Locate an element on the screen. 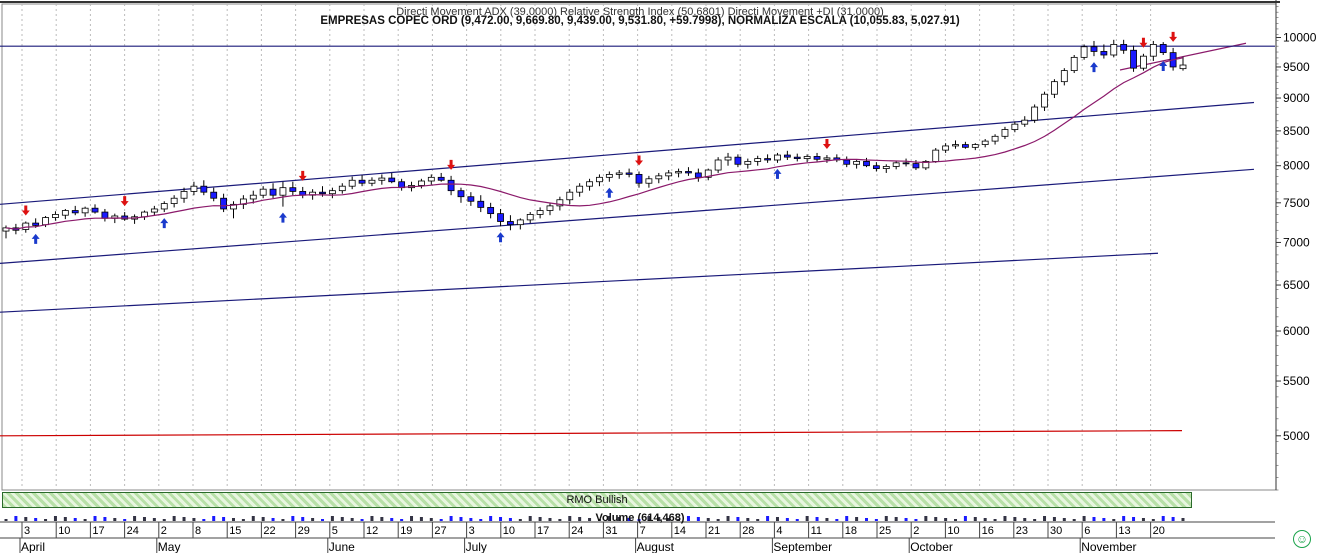  x-tick-label: 31 is located at coordinates (611, 531).